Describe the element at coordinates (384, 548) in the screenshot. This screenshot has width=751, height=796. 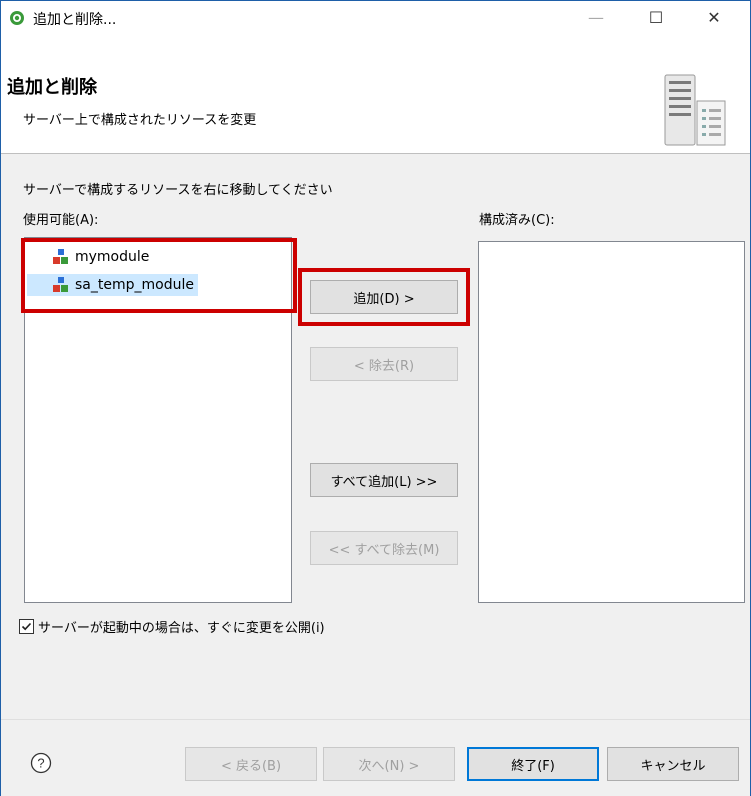
I see `remove-all-button: << すべて除去(M)` at that location.